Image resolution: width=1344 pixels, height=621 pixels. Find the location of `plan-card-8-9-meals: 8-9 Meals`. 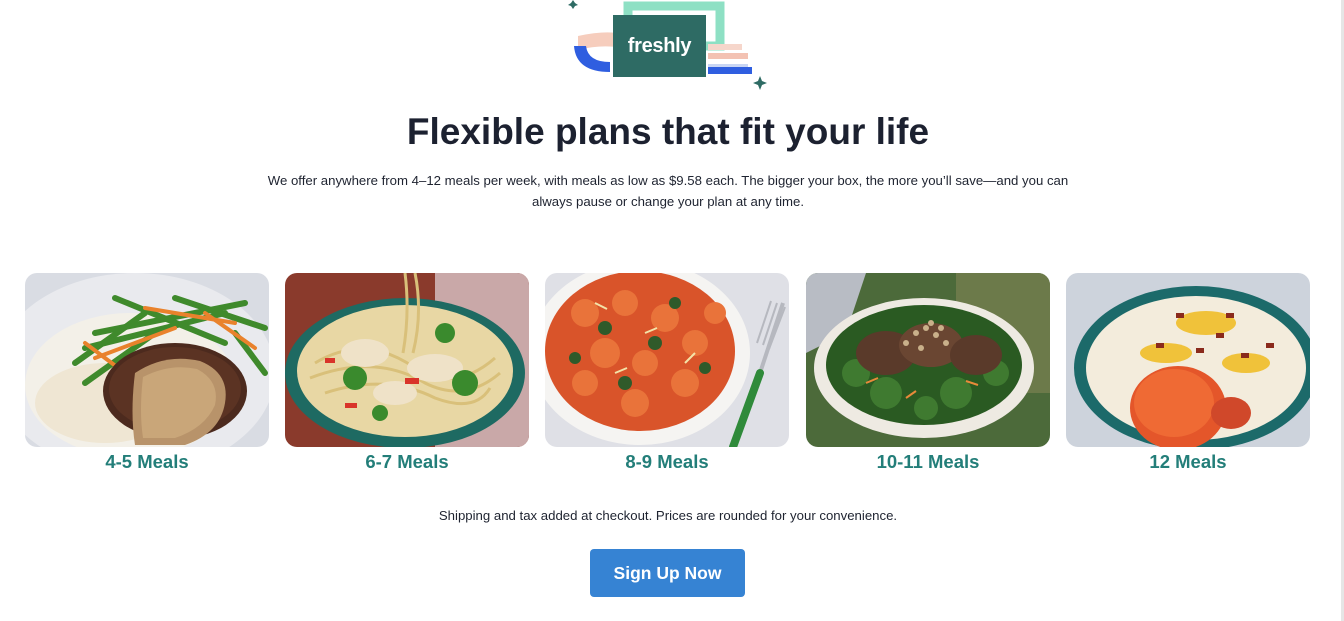

plan-card-8-9-meals: 8-9 Meals is located at coordinates (667, 375).